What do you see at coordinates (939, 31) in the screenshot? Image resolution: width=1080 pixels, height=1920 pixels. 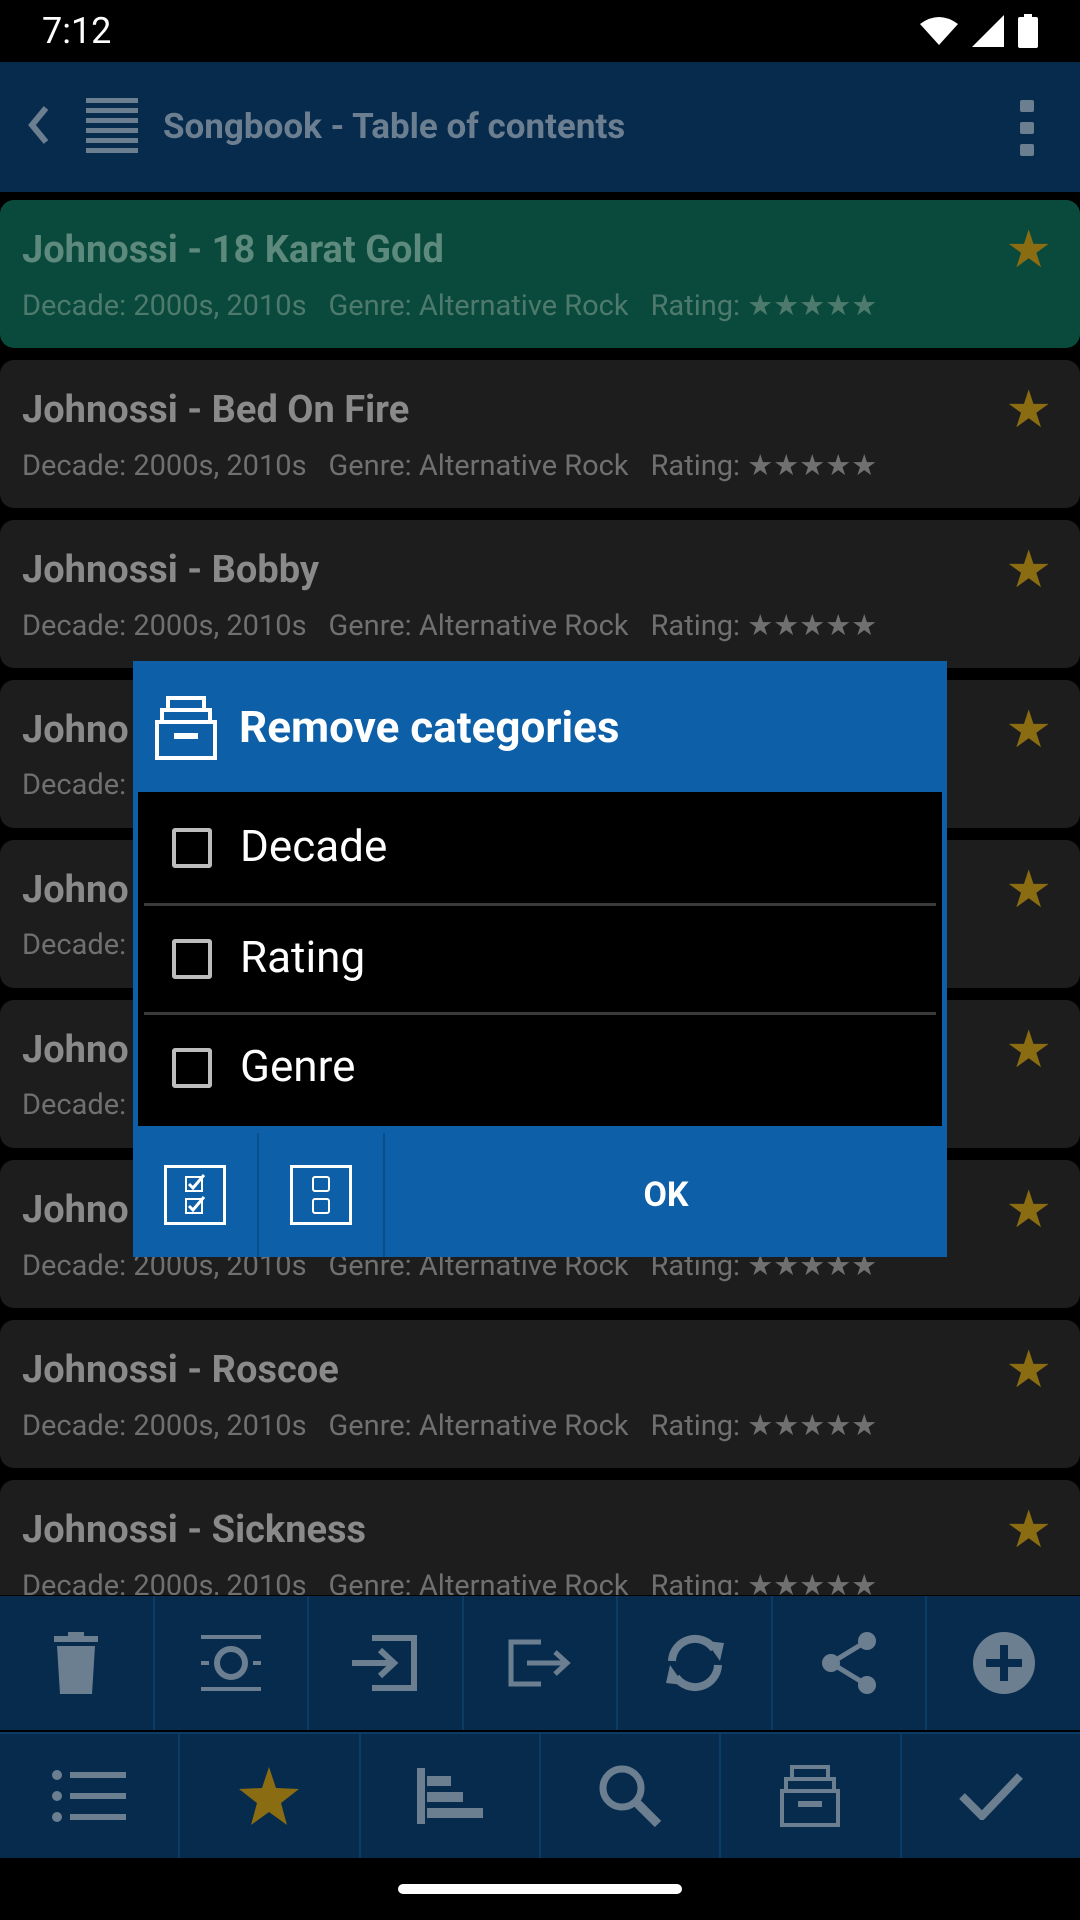 I see `wifi-icon` at bounding box center [939, 31].